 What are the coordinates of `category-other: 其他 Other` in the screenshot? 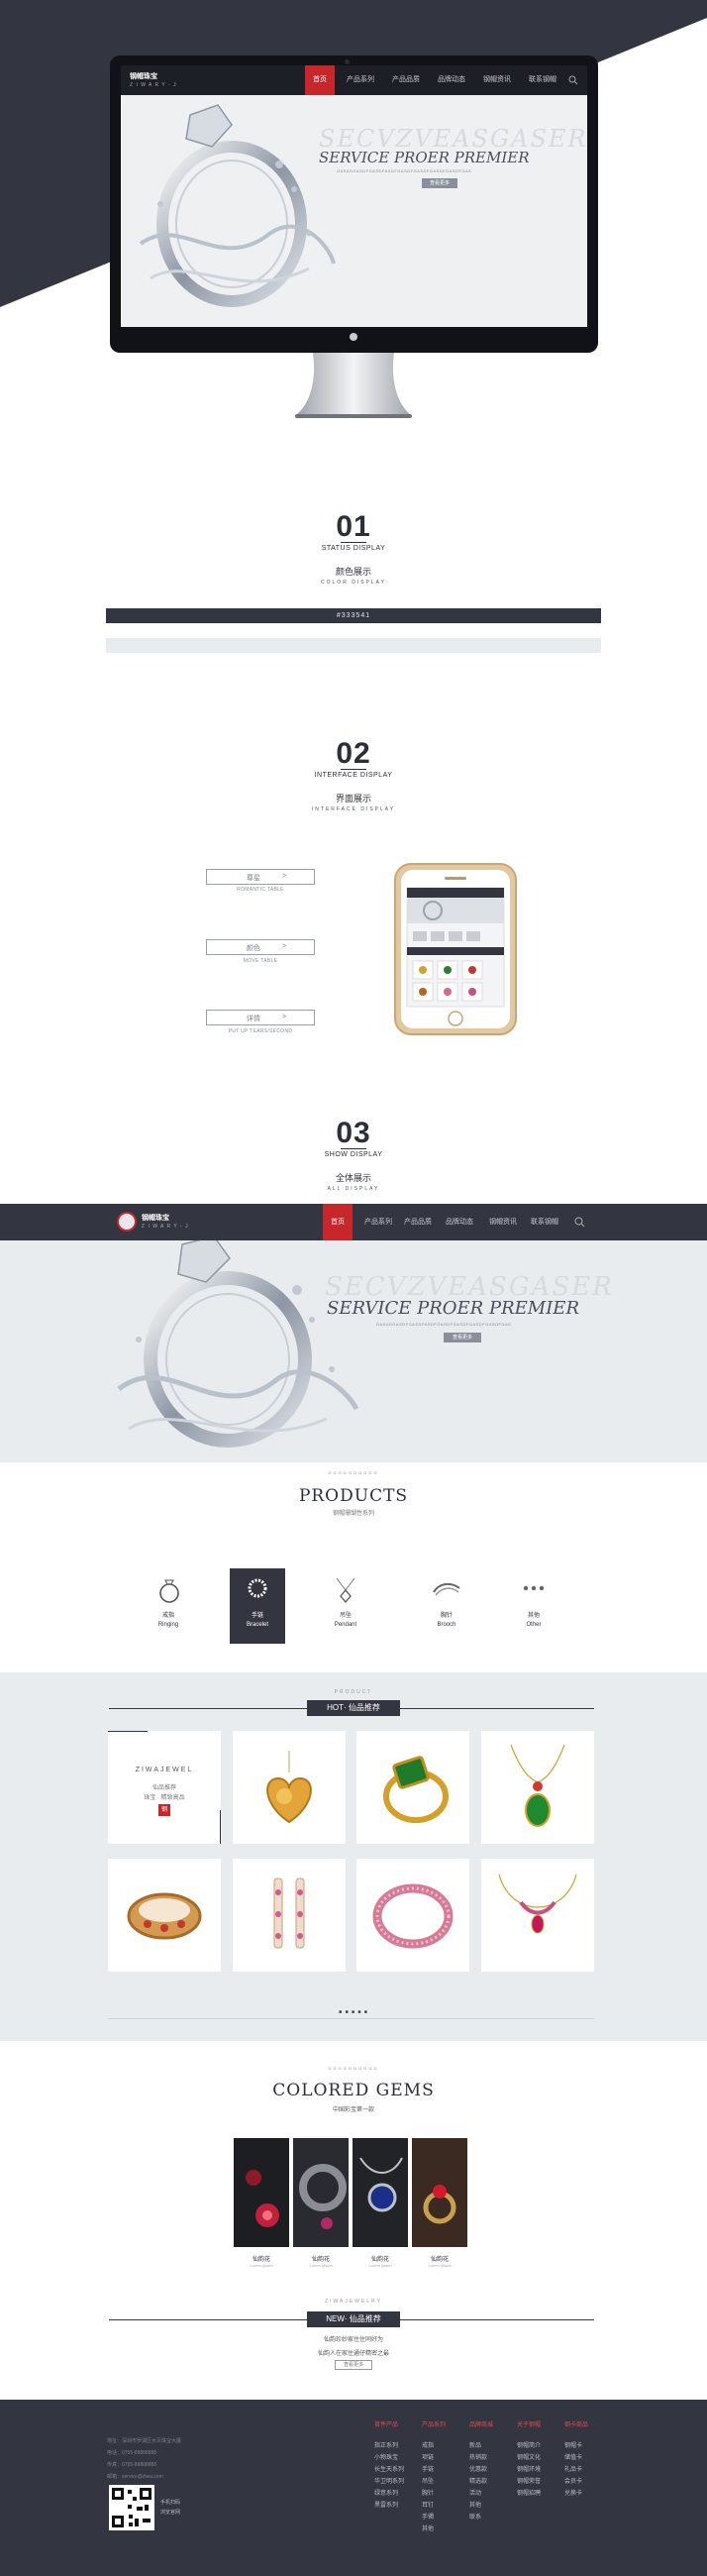 It's located at (533, 1606).